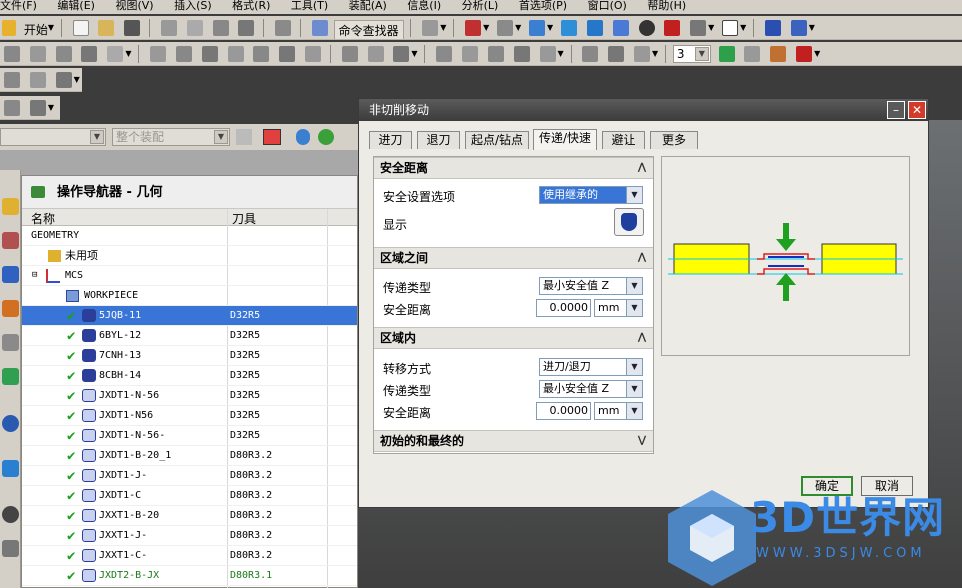  I want to click on menu-preferences: 首选项(P), so click(543, 6).